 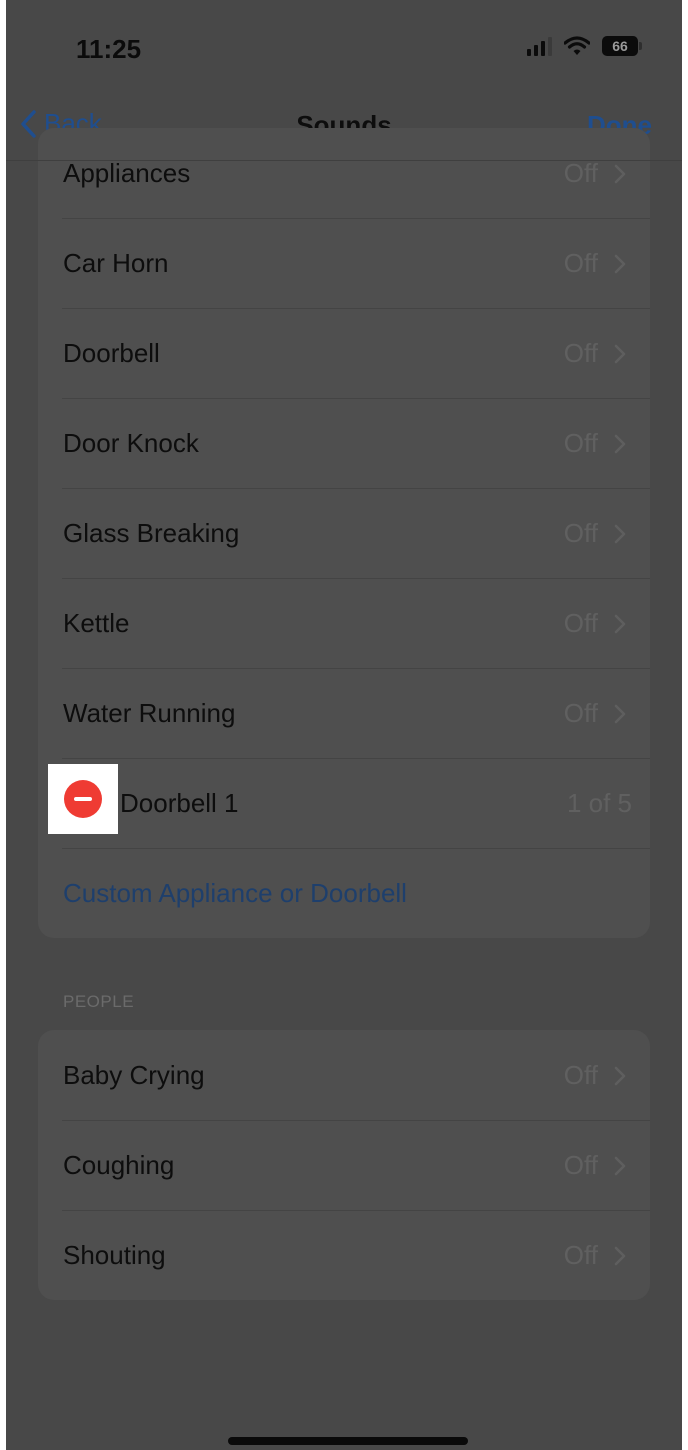 What do you see at coordinates (151, 533) in the screenshot?
I see `row-label: Glass Breaking` at bounding box center [151, 533].